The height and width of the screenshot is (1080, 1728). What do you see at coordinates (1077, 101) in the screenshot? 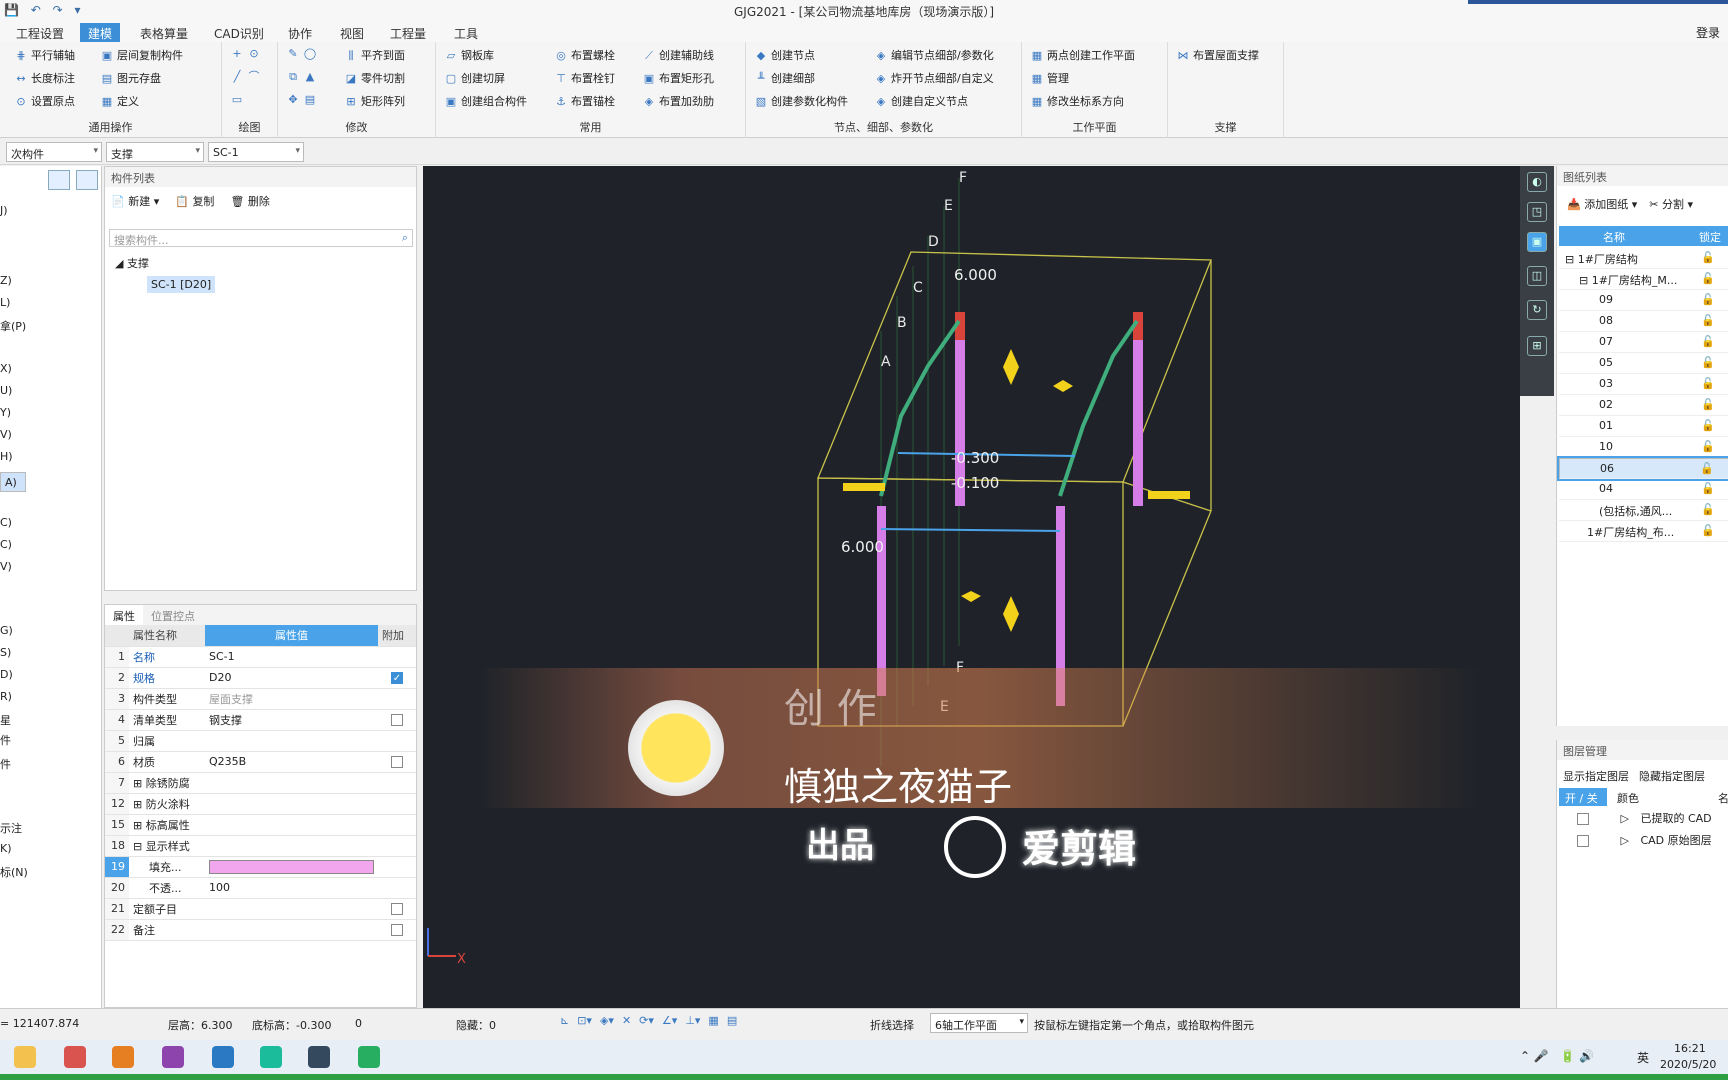
I see `modify-axis-button: ▦ 修改坐标系方向` at bounding box center [1077, 101].